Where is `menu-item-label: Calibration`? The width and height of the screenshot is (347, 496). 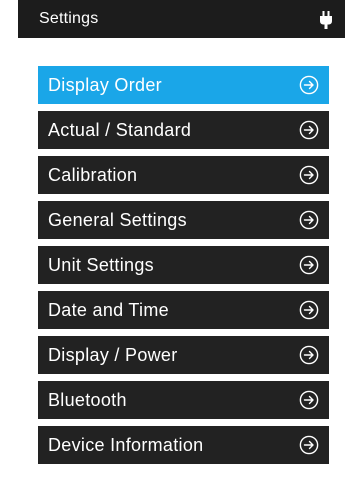
menu-item-label: Calibration is located at coordinates (93, 175).